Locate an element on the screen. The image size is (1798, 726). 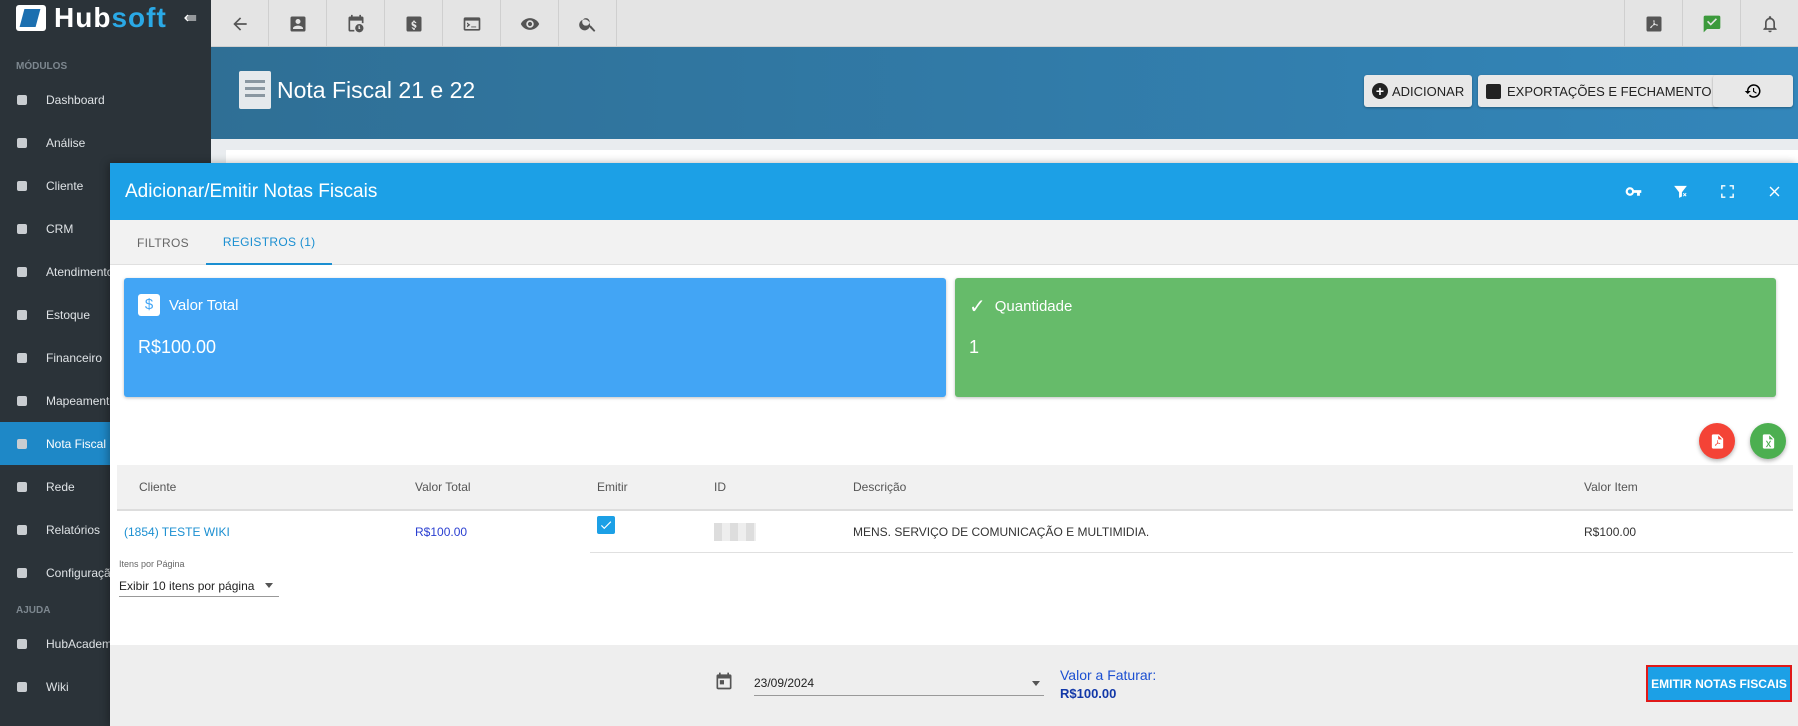
items-per-page-select: Exibir 10 itens por página is located at coordinates (199, 586).